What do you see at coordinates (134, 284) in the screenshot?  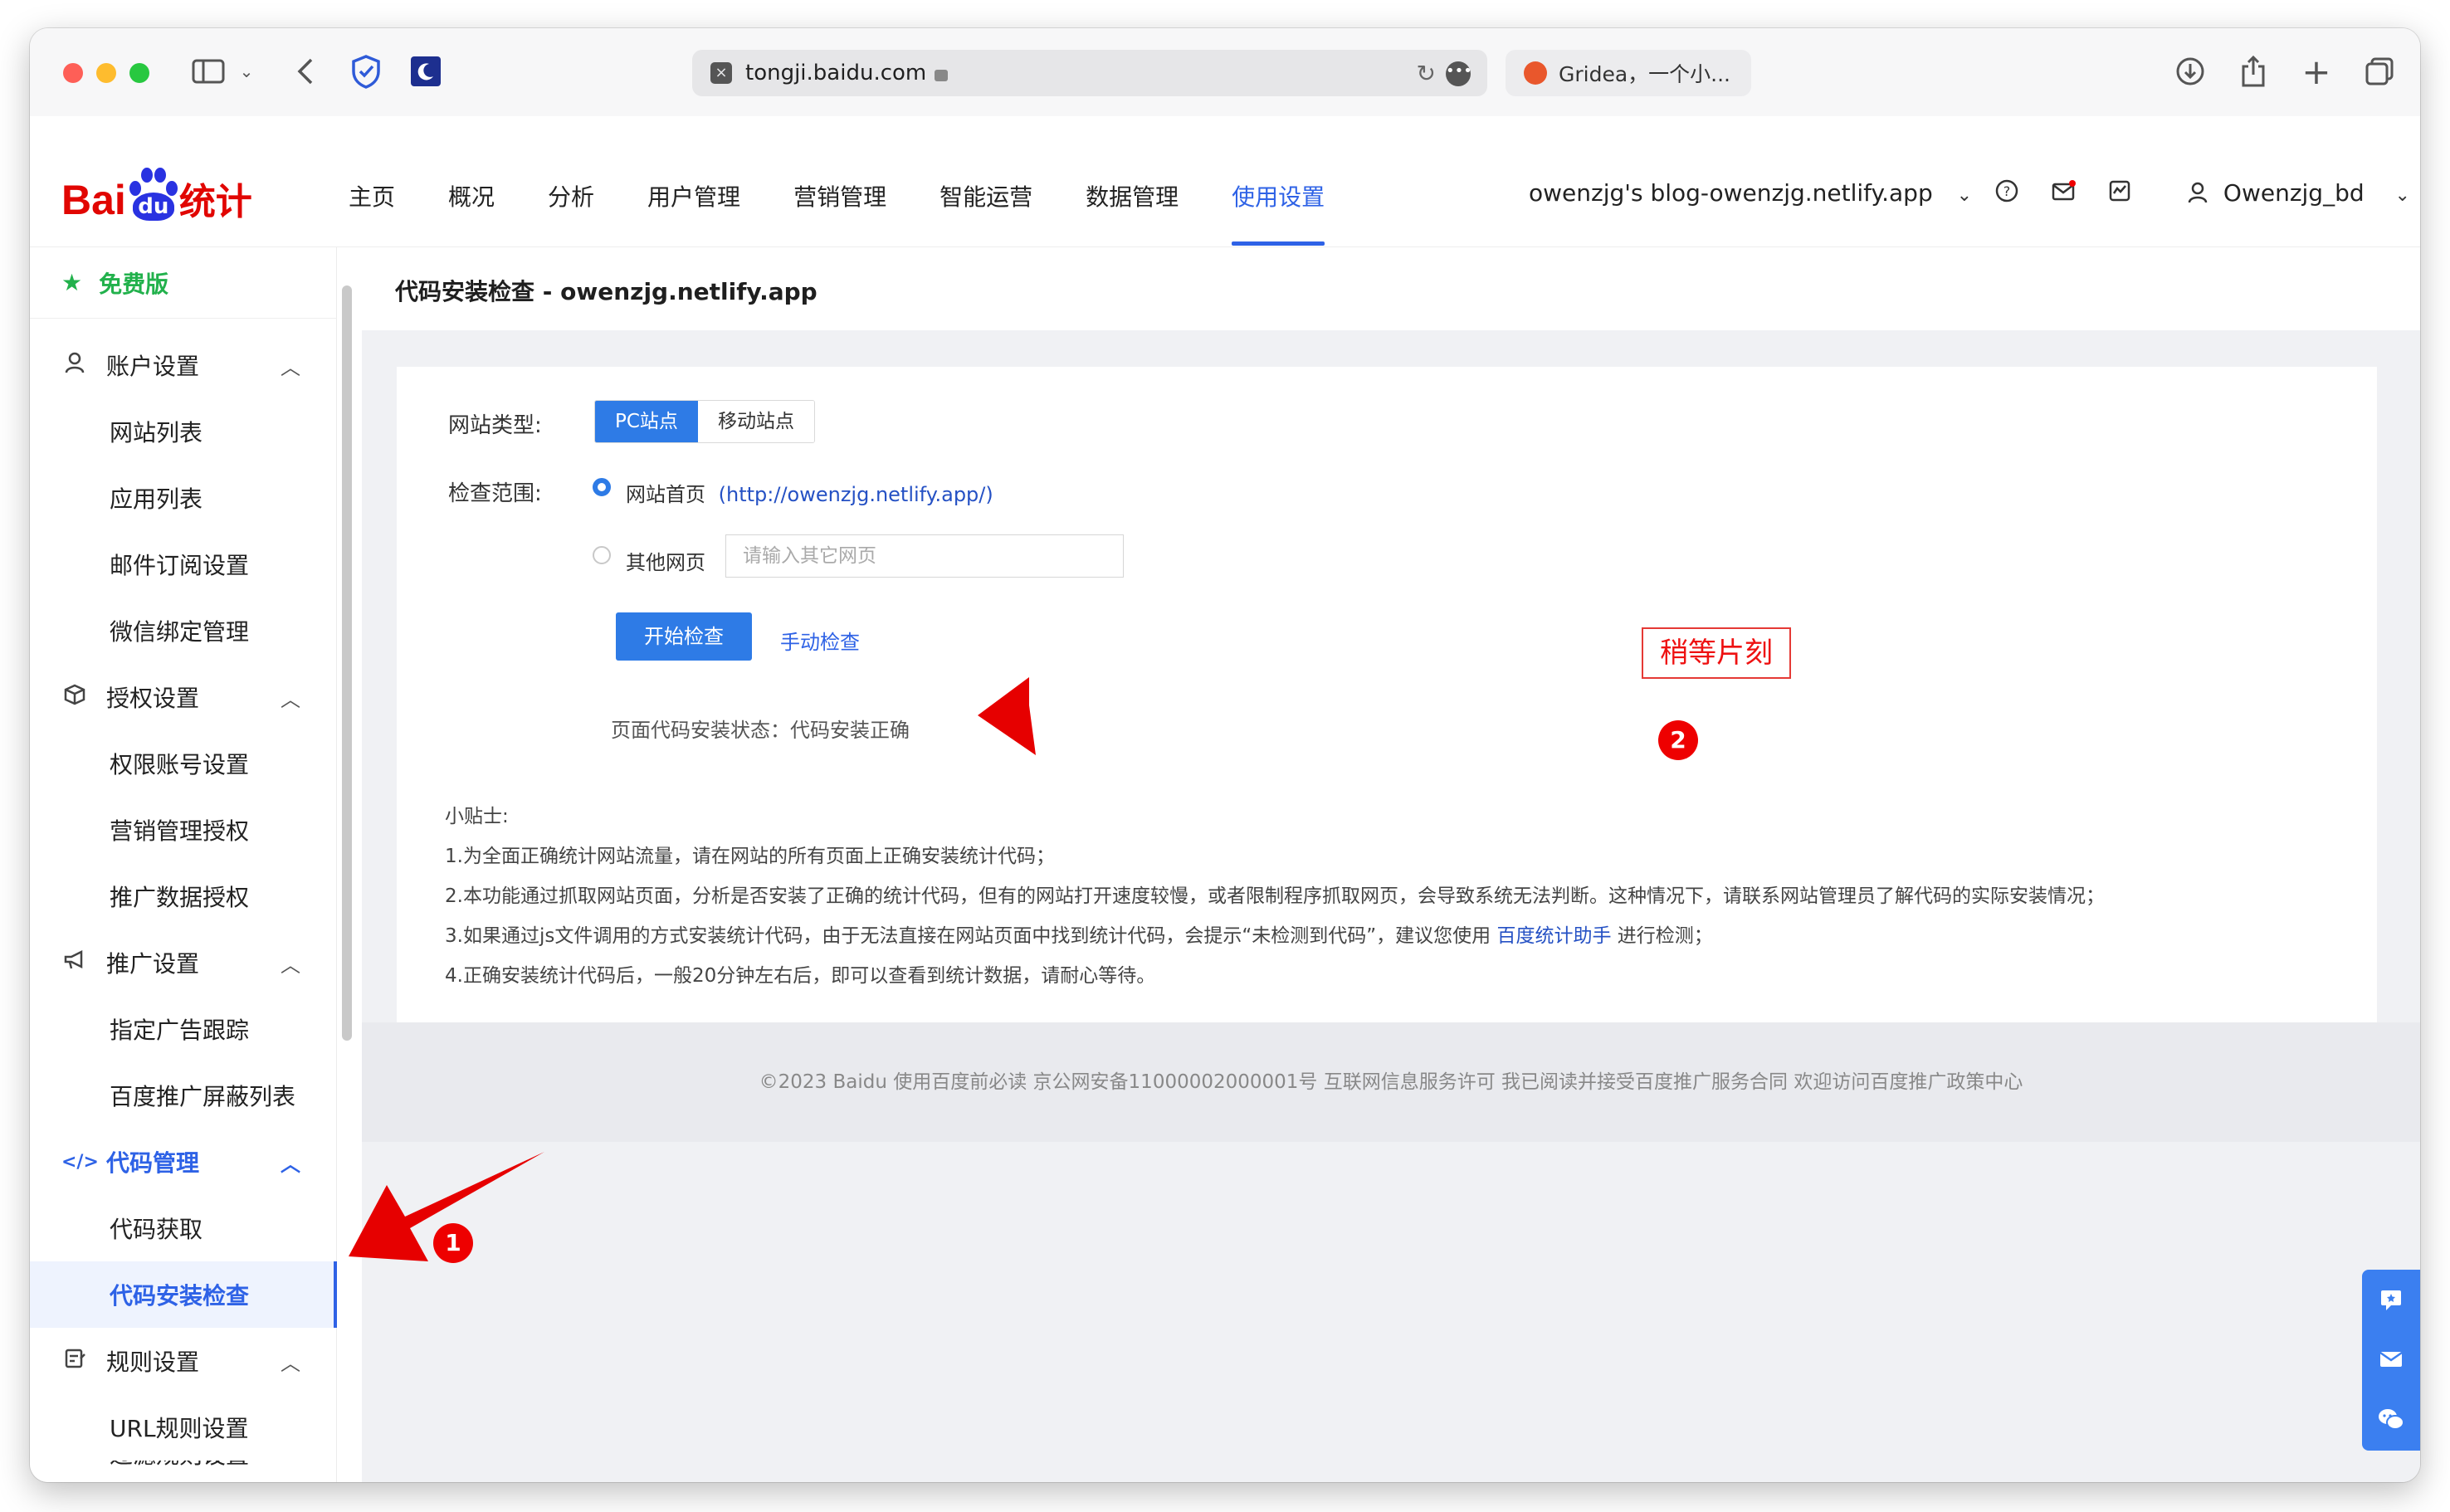 I see `edition-label: 免费版` at bounding box center [134, 284].